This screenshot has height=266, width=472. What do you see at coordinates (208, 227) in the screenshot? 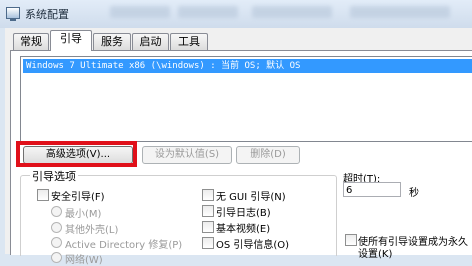
I see `base-video-checkbox` at bounding box center [208, 227].